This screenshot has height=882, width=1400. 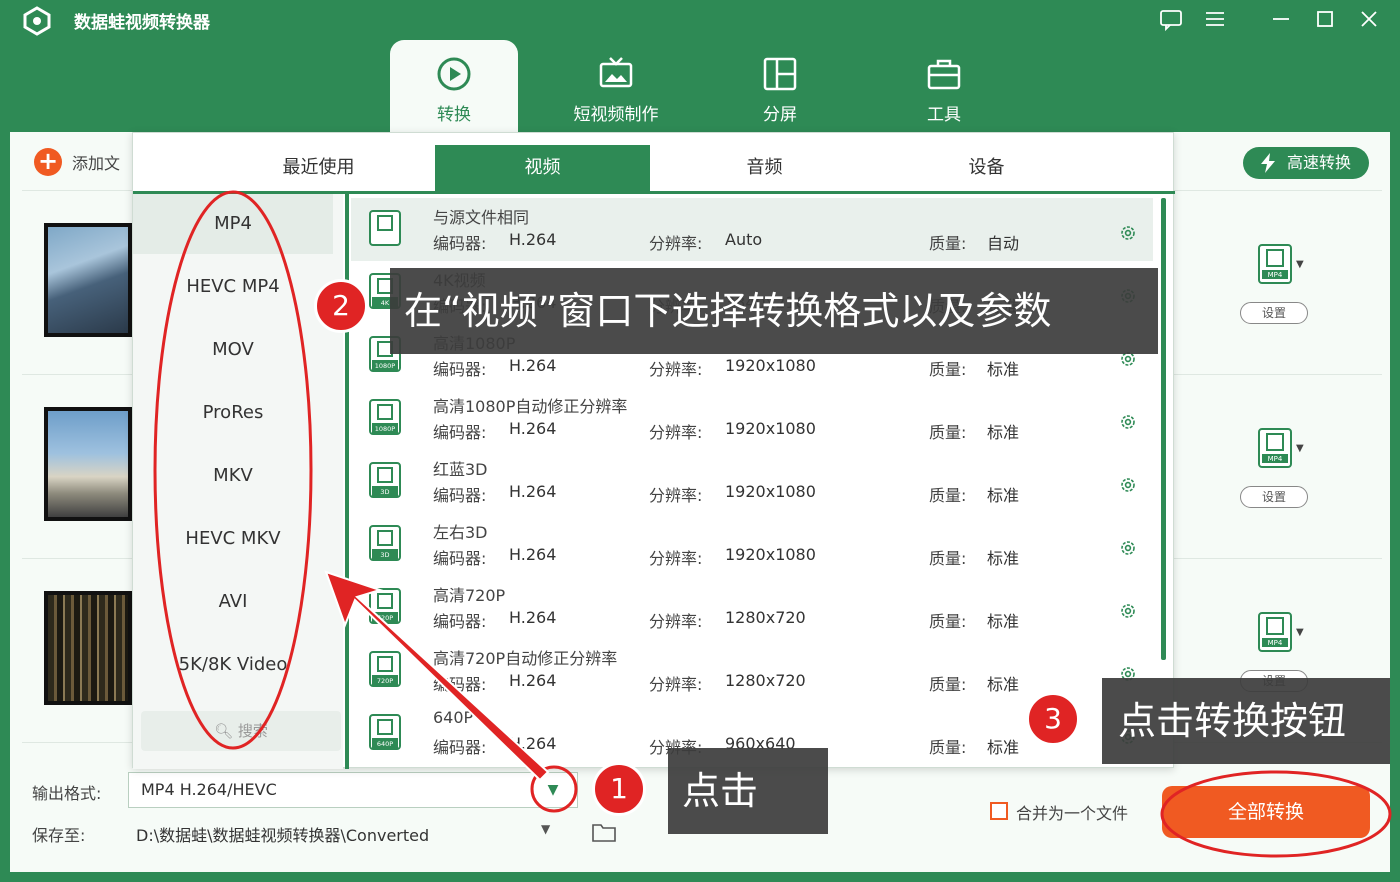 What do you see at coordinates (525, 658) in the screenshot?
I see `preset-name: 高清720P自动修正分辨率` at bounding box center [525, 658].